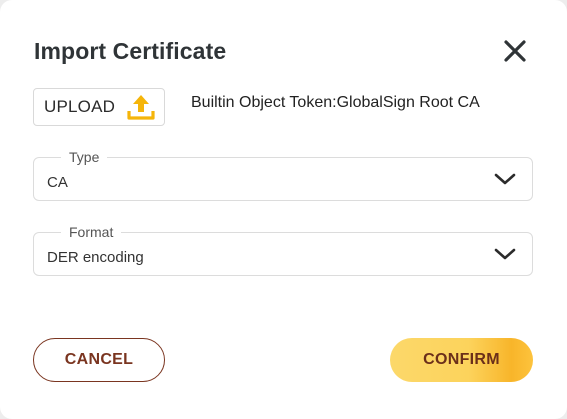 The width and height of the screenshot is (567, 419). I want to click on upload-label: UPLOAD, so click(80, 106).